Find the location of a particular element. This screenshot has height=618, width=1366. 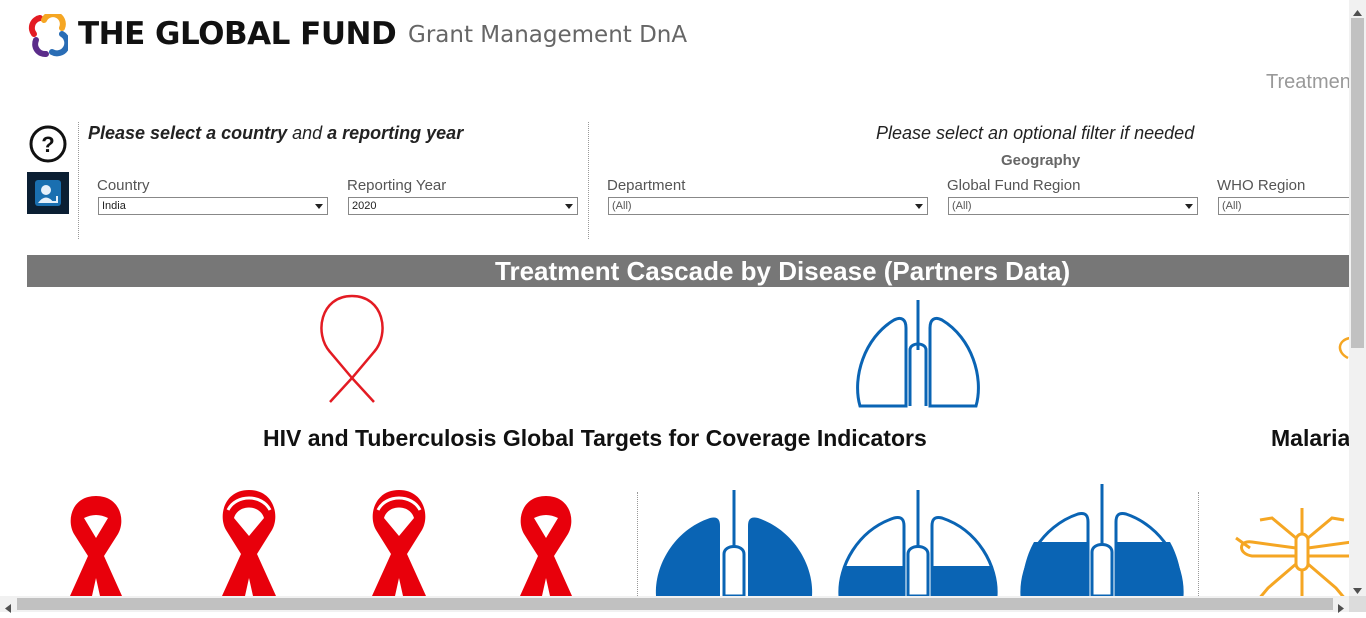

who-region-dropdown: (All) is located at coordinates (1283, 206).